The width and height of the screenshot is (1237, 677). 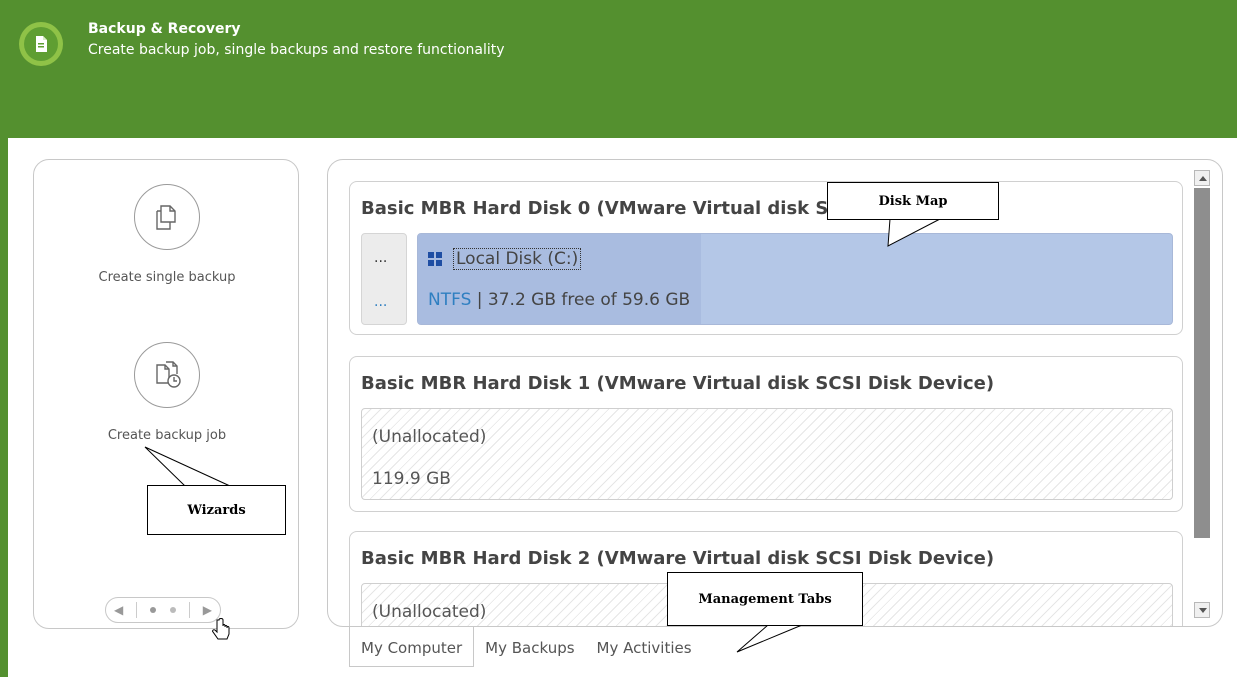 What do you see at coordinates (913, 201) in the screenshot?
I see `callout-disk-map: Disk Map` at bounding box center [913, 201].